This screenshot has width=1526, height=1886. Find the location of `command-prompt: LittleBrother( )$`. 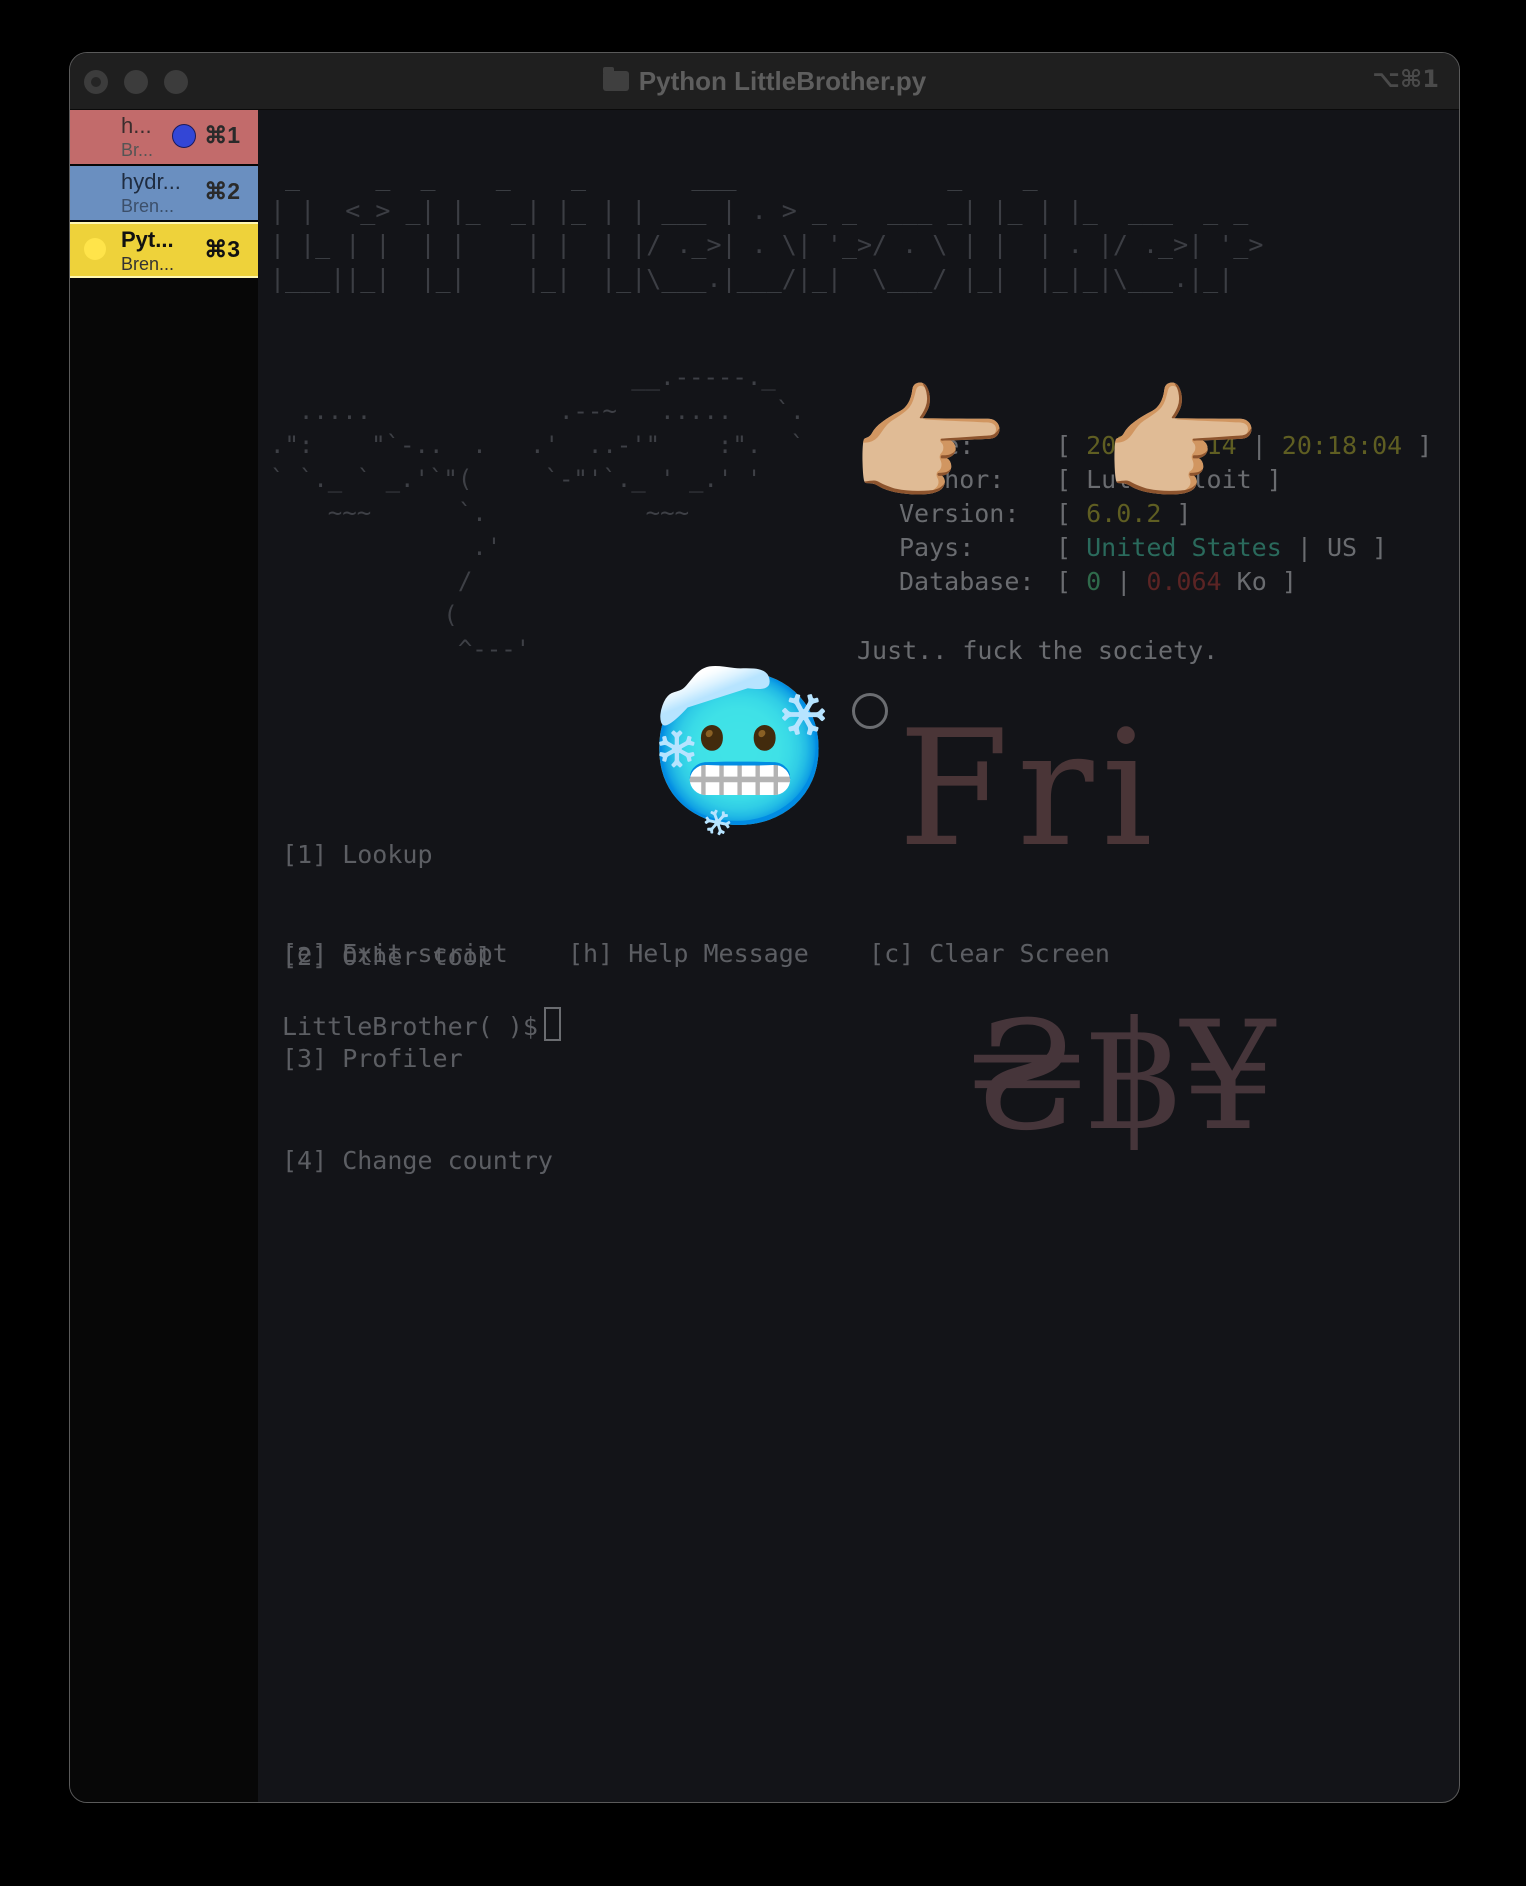

command-prompt: LittleBrother( )$ is located at coordinates (421, 1024).